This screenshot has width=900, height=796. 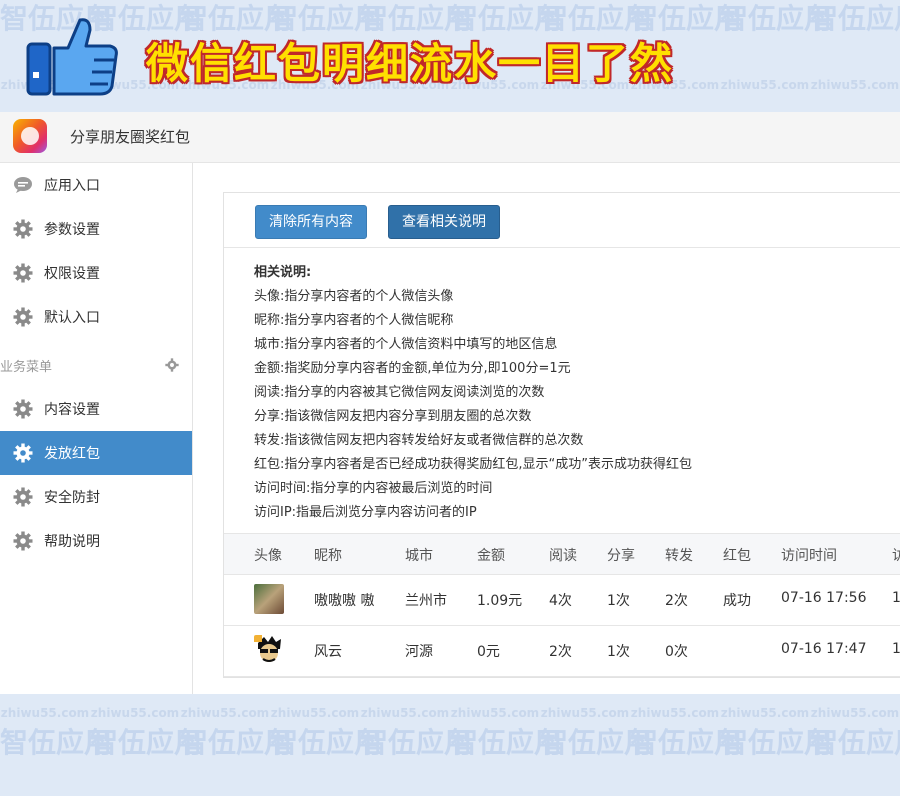 I want to click on cell-time: 07-16 17:47, so click(x=824, y=649).